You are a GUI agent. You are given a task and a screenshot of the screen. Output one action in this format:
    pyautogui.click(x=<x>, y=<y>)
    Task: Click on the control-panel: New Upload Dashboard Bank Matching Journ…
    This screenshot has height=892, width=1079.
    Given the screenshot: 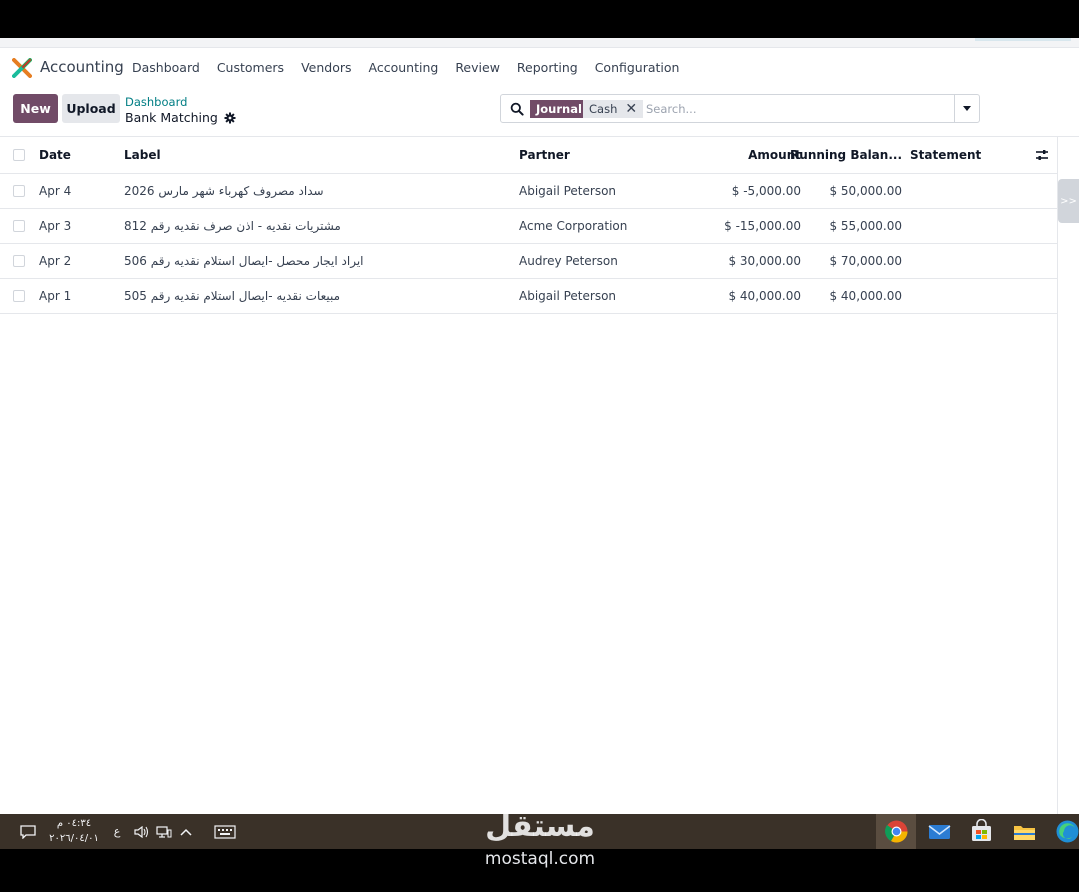 What is the action you would take?
    pyautogui.click(x=539, y=110)
    